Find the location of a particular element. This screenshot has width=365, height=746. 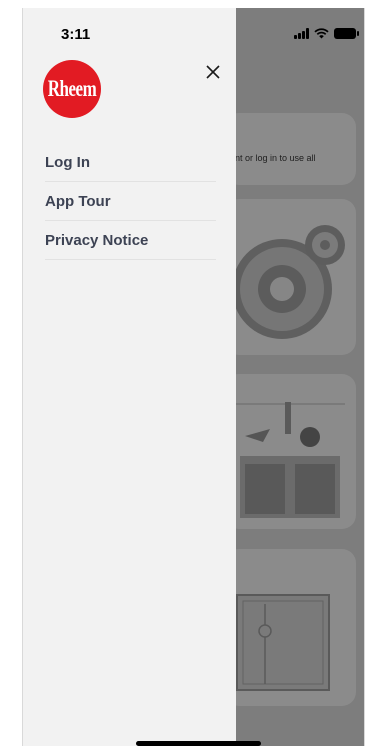

rheem-logo: Rheem is located at coordinates (72, 89).